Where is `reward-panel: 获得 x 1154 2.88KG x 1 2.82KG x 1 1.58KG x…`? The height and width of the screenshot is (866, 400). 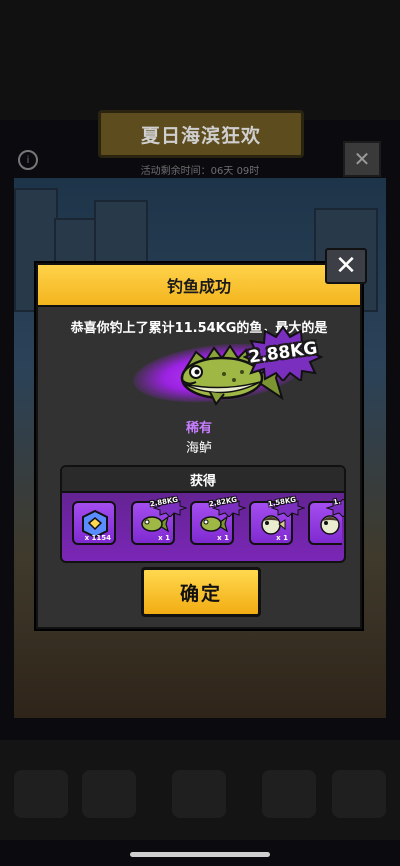
reward-panel: 获得 x 1154 2.88KG x 1 2.82KG x 1 1.58KG x… is located at coordinates (203, 514).